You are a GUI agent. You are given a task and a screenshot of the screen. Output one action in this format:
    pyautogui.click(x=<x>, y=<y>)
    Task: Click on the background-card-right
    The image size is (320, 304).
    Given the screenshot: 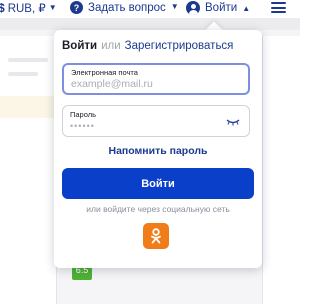 What is the action you would take?
    pyautogui.click(x=281, y=170)
    